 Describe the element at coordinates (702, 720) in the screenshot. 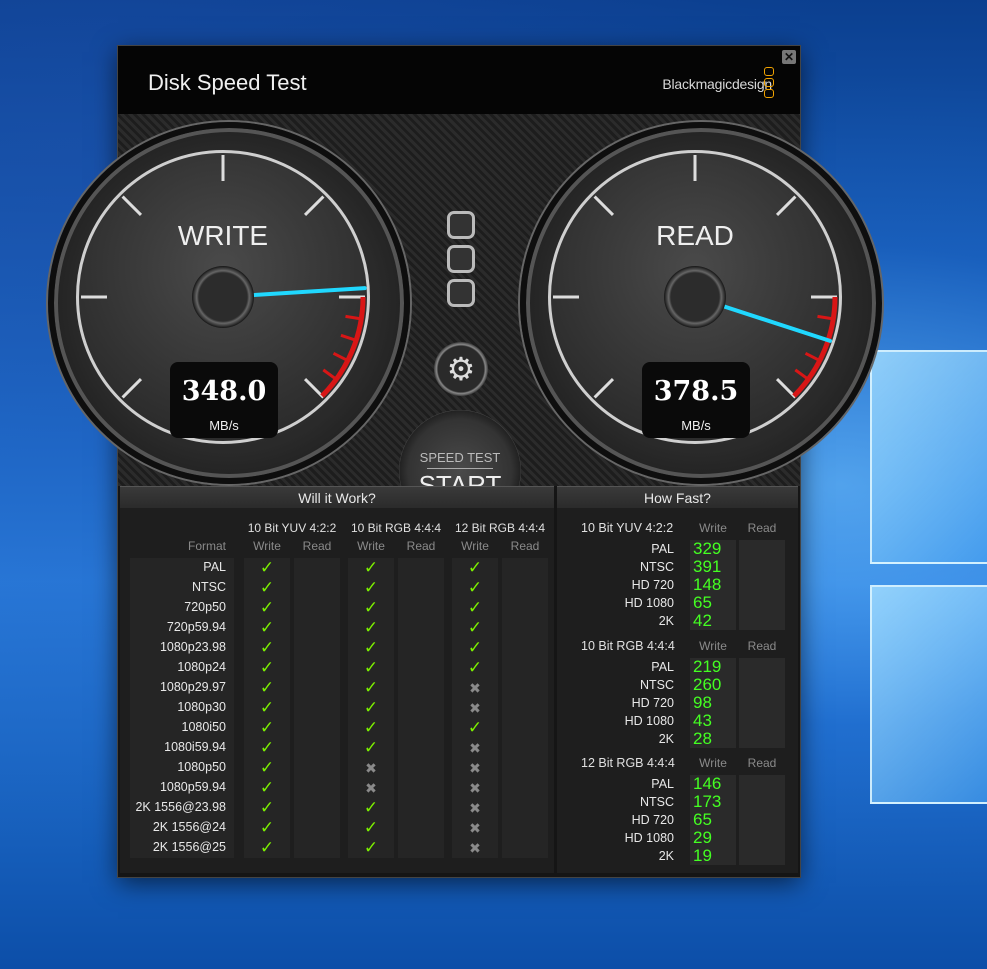

I see `write-speed-value: 43` at that location.